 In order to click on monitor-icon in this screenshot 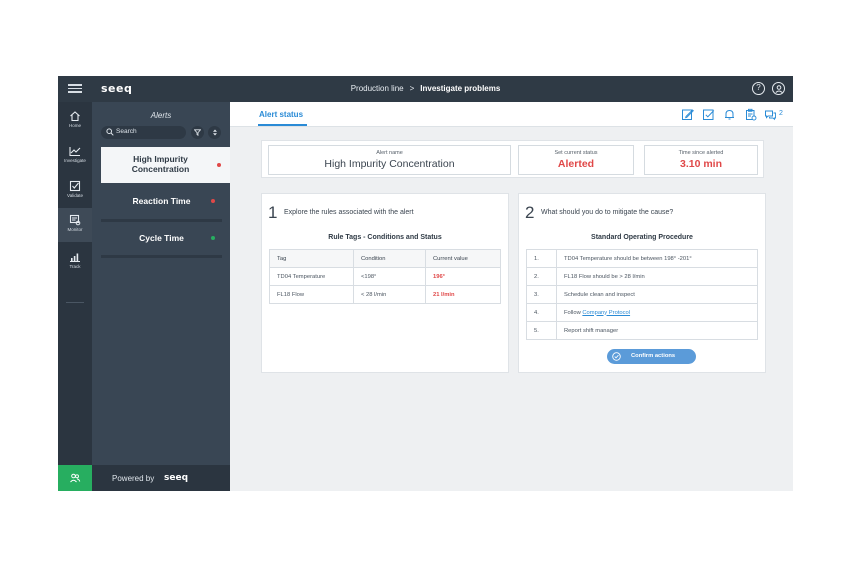, I will do `click(75, 220)`.